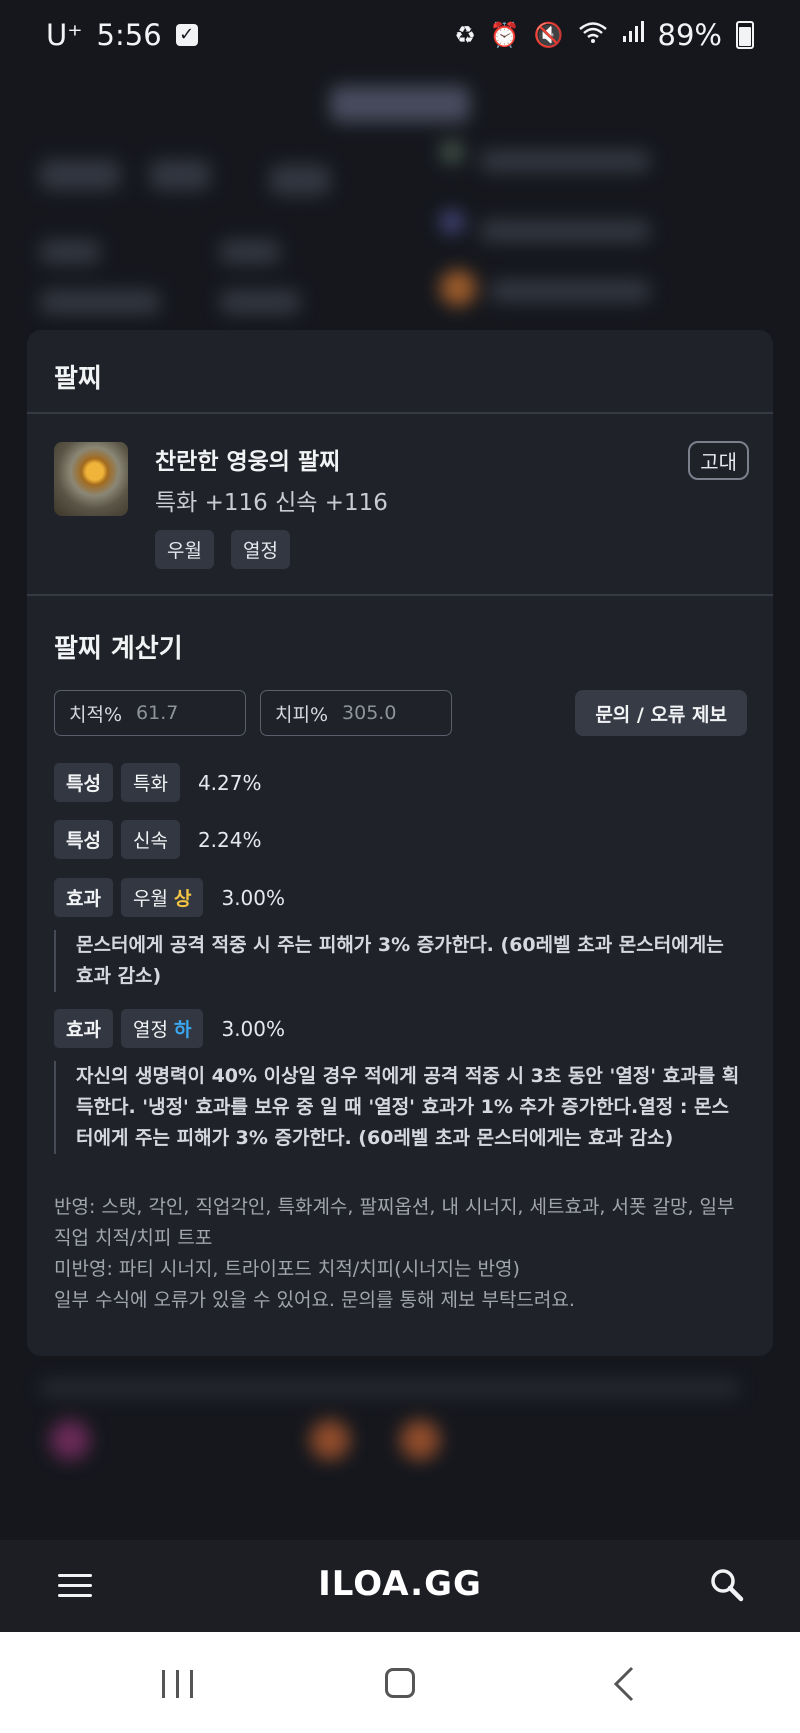 Image resolution: width=800 pixels, height=1733 pixels. I want to click on item-tag: 열정, so click(260, 549).